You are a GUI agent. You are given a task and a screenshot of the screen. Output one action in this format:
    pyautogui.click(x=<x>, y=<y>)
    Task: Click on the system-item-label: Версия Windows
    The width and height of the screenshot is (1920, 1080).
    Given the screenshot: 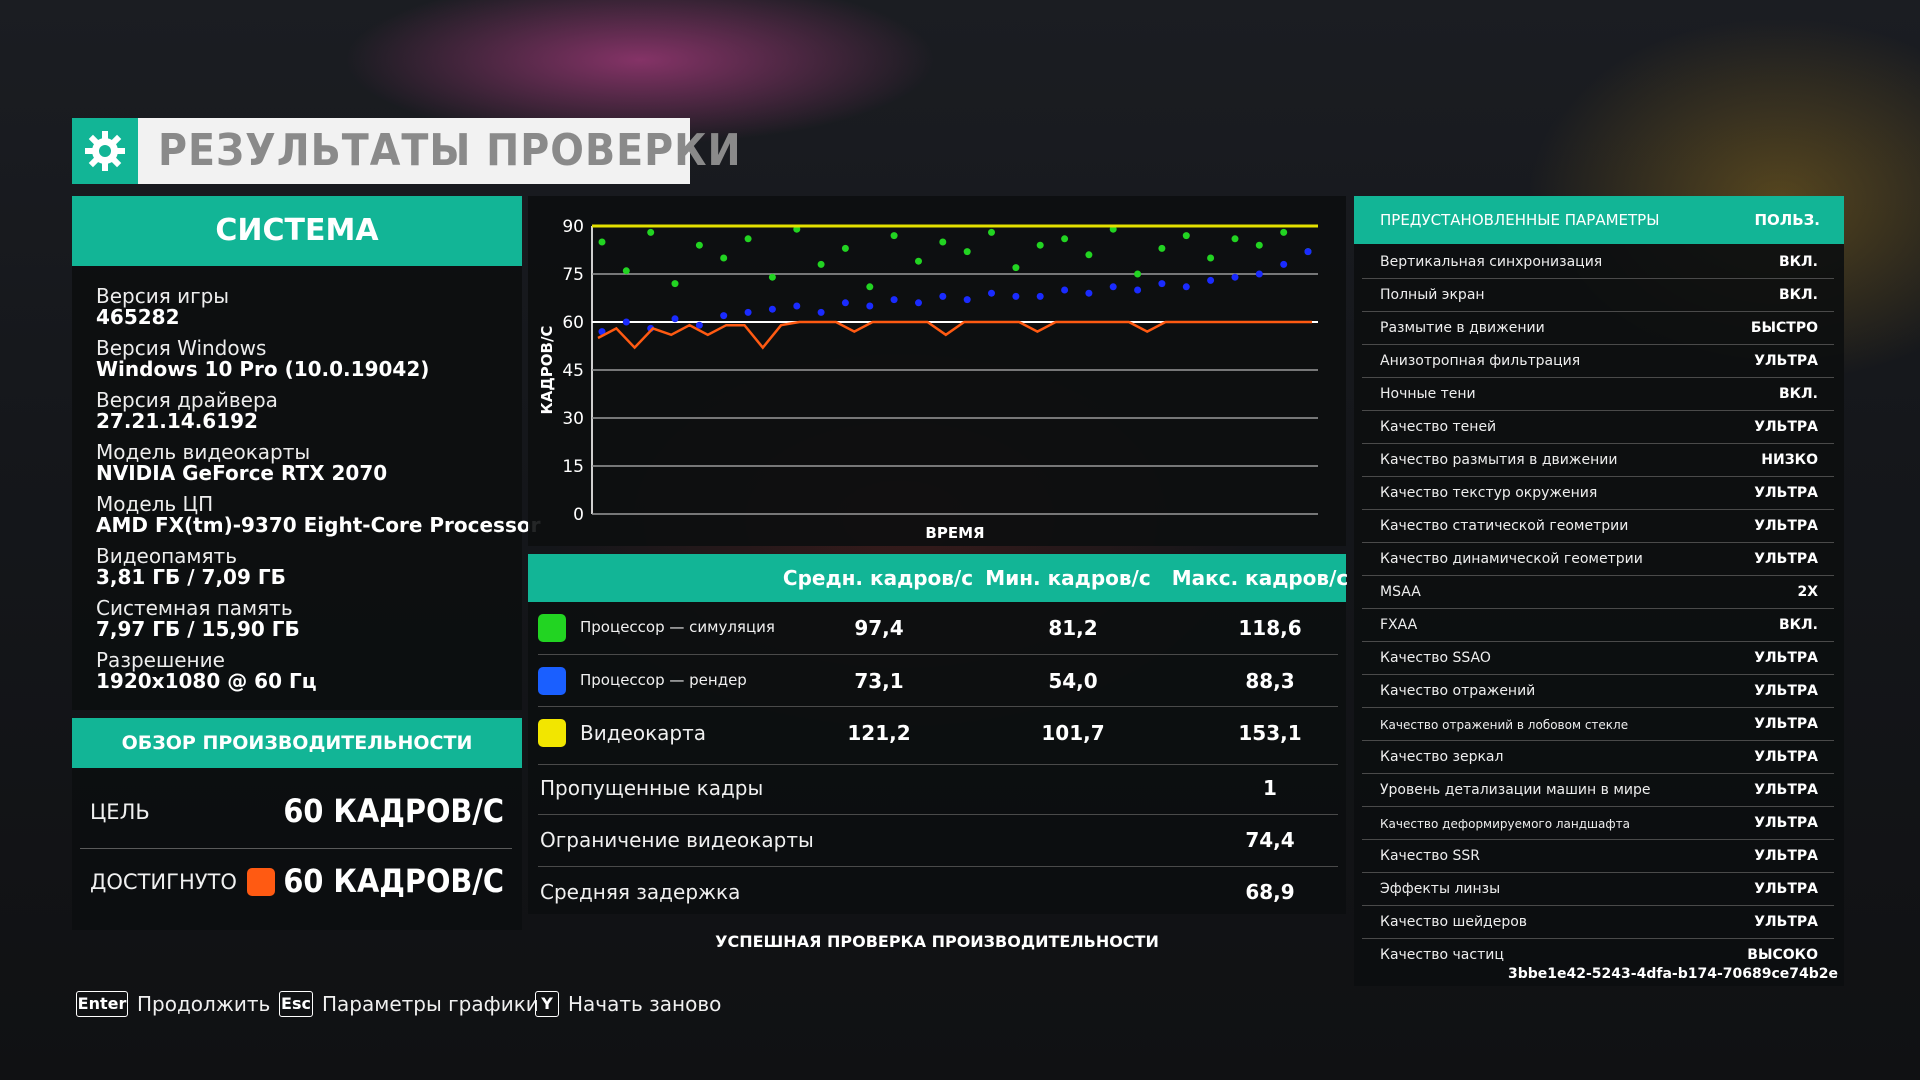 What is the action you would take?
    pyautogui.click(x=181, y=348)
    